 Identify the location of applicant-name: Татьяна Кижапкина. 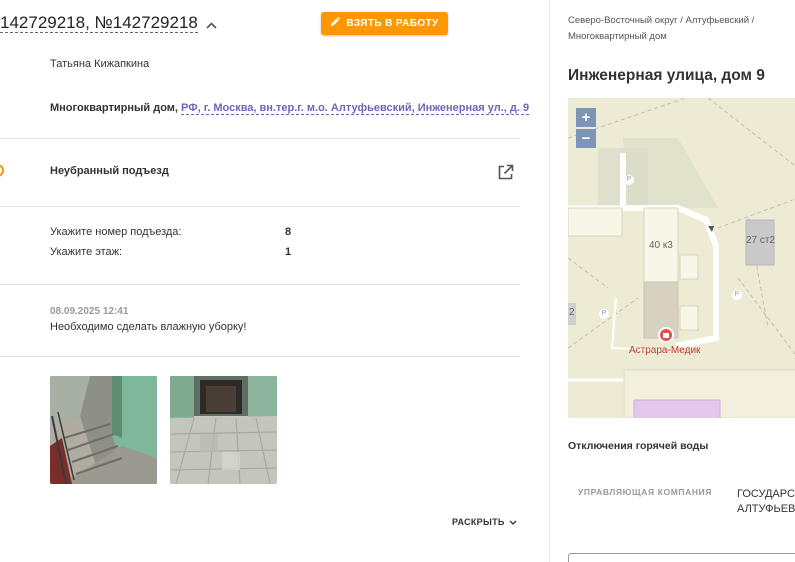
(100, 64).